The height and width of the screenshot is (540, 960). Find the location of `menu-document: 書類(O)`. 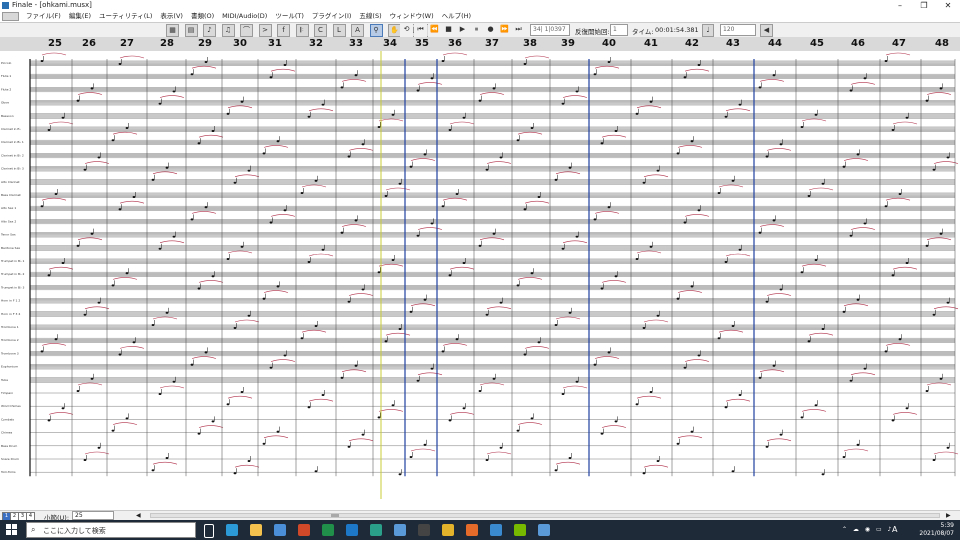

menu-document: 書類(O) is located at coordinates (202, 16).